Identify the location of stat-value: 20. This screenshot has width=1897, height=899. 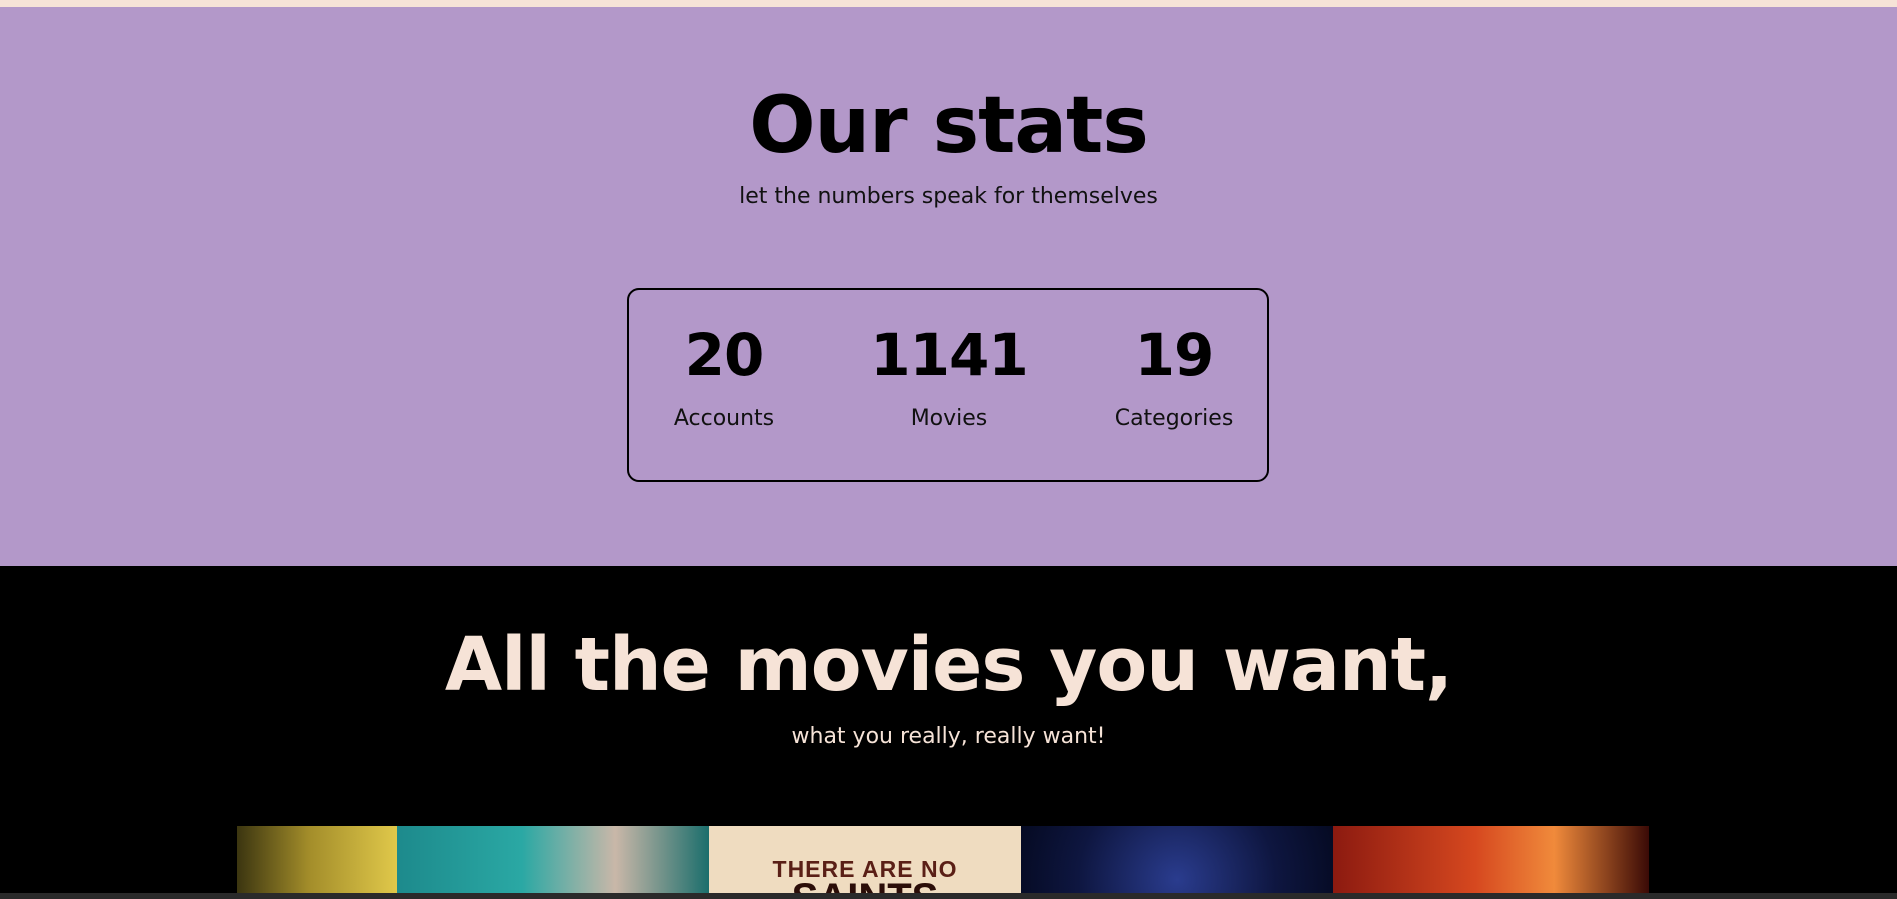
(724, 355).